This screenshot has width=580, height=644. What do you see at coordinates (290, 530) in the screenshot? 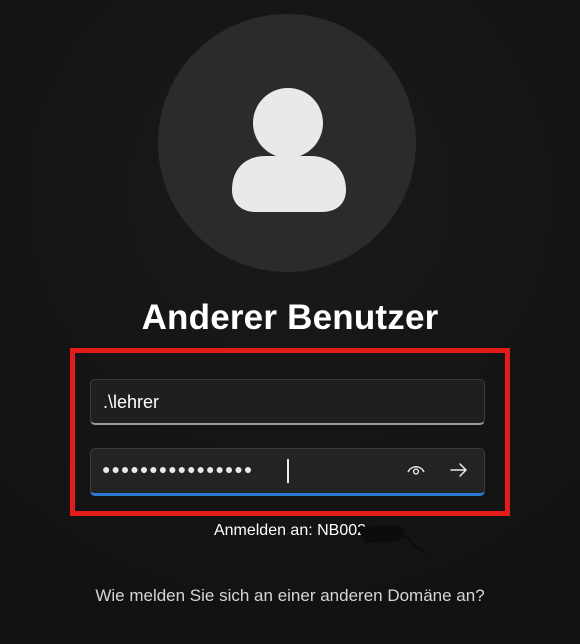
I see `sign-in-target: Anmelden an: NB002` at bounding box center [290, 530].